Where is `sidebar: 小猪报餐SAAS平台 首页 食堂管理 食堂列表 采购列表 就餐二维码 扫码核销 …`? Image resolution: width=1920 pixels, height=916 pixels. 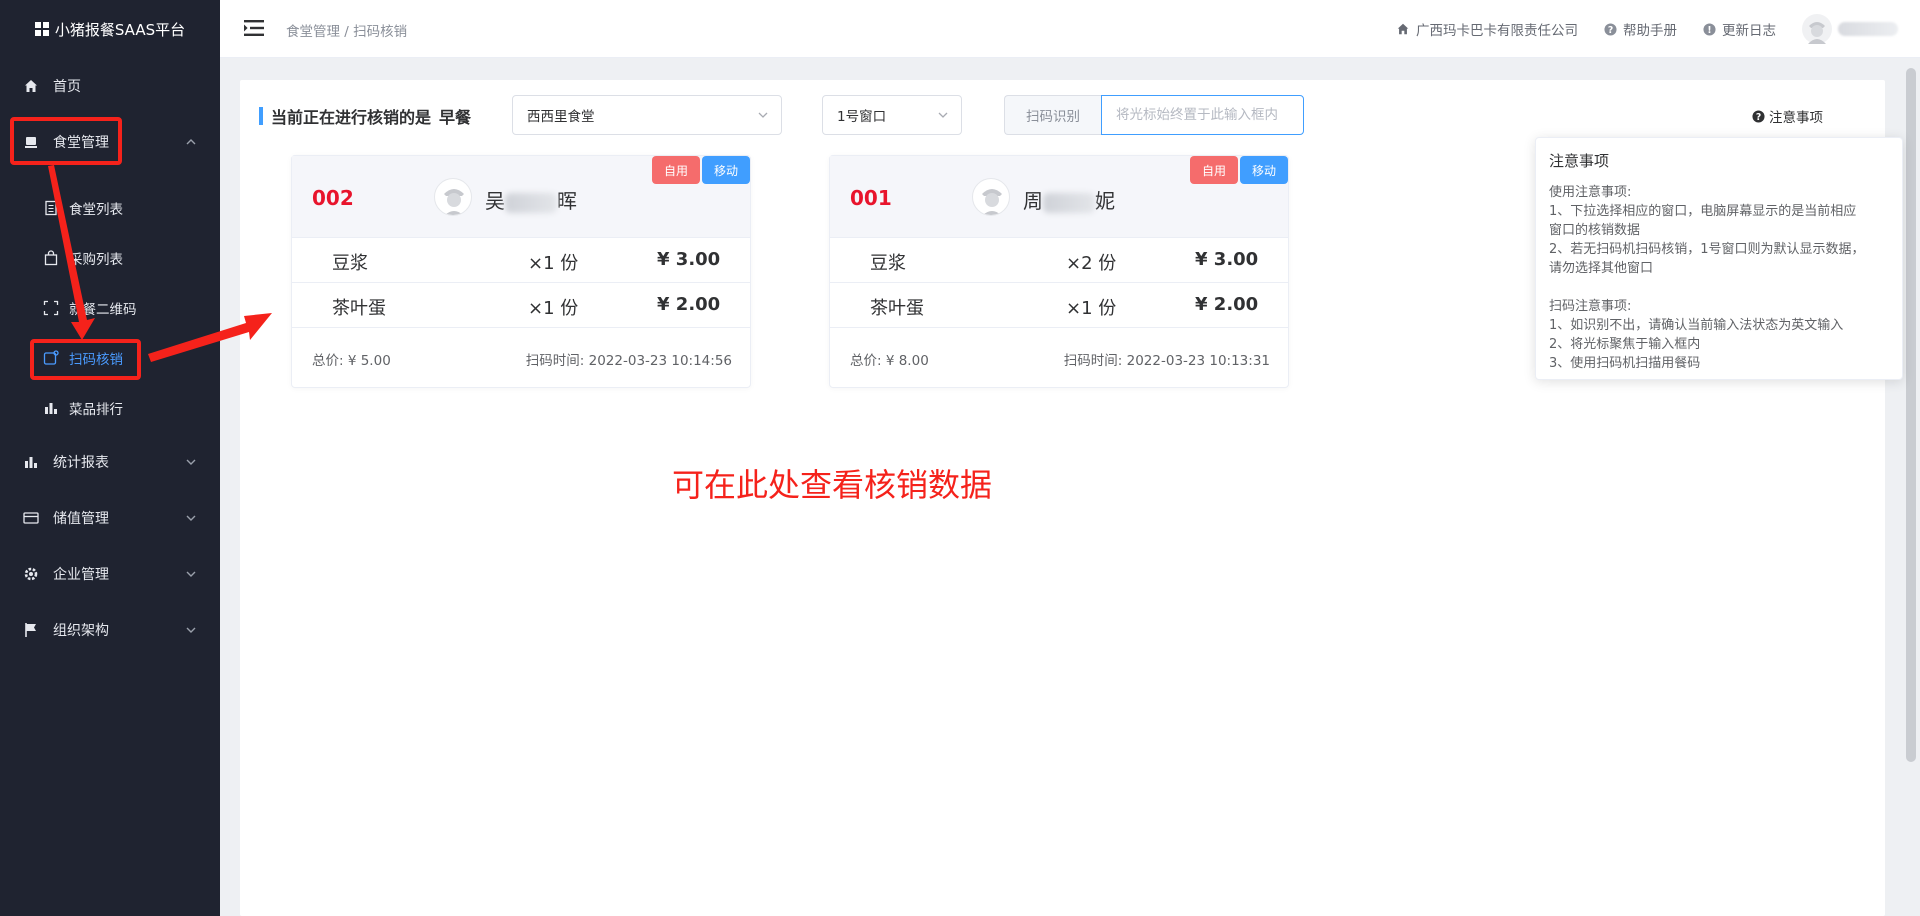
sidebar: 小猪报餐SAAS平台 首页 食堂管理 食堂列表 采购列表 就餐二维码 扫码核销 … is located at coordinates (110, 458).